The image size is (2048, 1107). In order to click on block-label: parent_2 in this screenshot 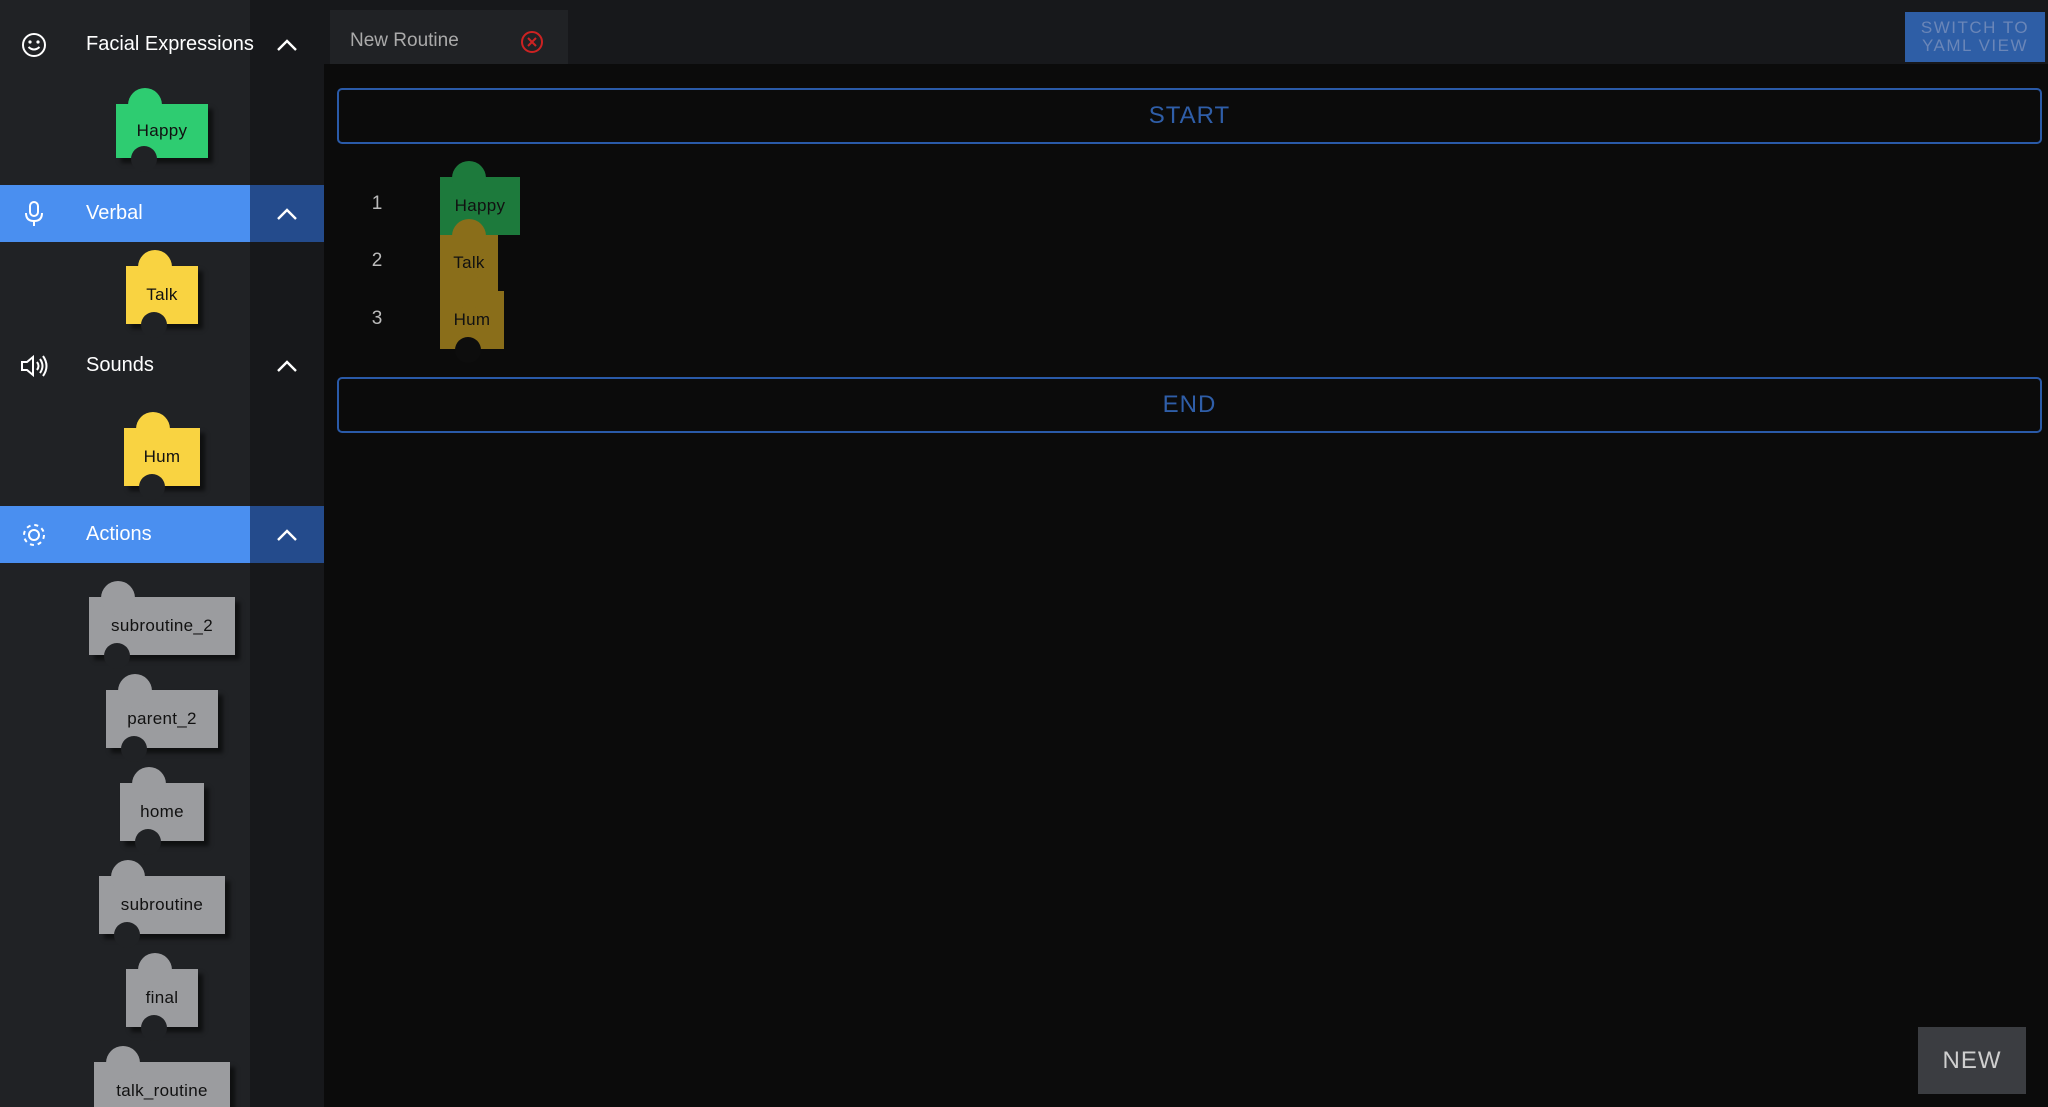, I will do `click(162, 718)`.